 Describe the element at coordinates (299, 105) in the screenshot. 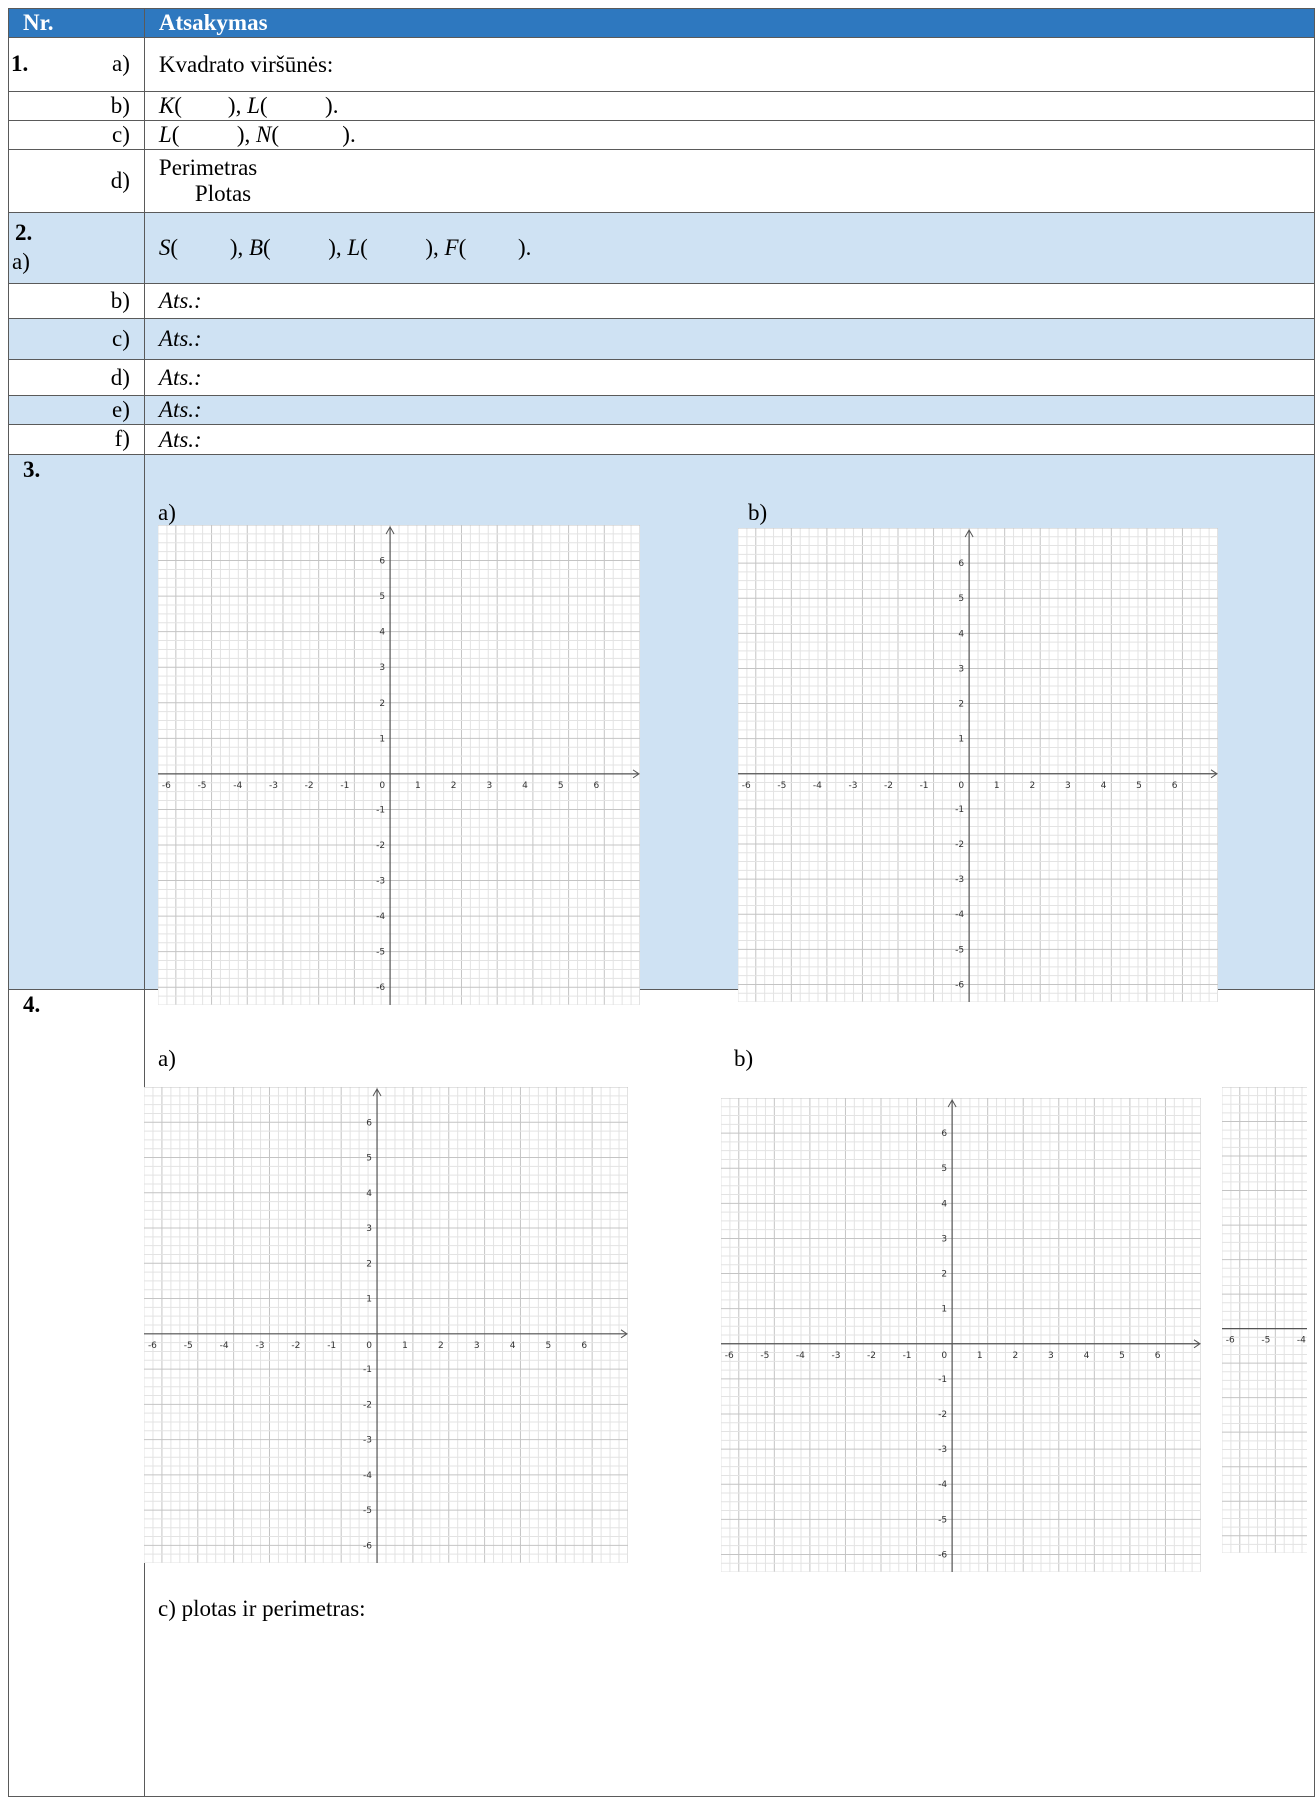

I see `point-l-value: ( ).` at that location.